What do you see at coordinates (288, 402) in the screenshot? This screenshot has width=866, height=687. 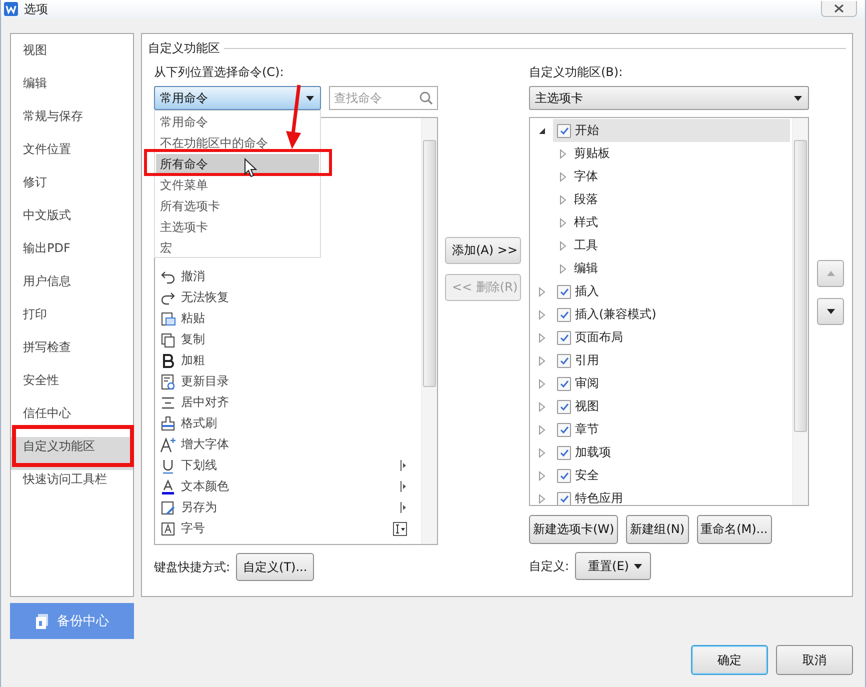 I see `command-item: 居中对齐` at bounding box center [288, 402].